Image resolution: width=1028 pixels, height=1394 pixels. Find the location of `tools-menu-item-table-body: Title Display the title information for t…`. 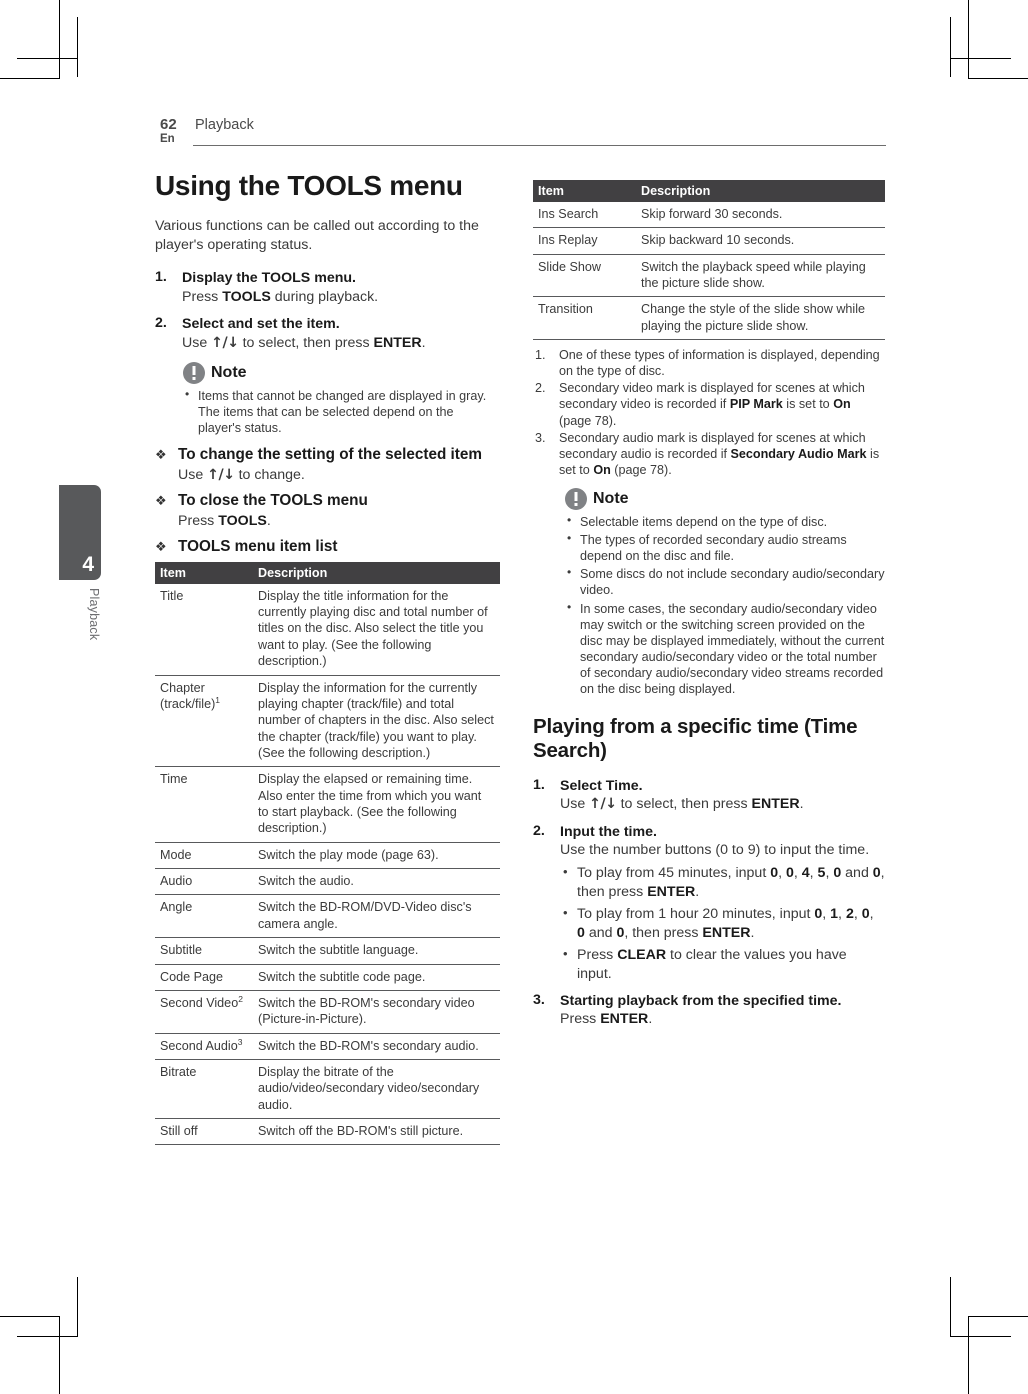

tools-menu-item-table-body: Title Display the title information for t… is located at coordinates (327, 864).